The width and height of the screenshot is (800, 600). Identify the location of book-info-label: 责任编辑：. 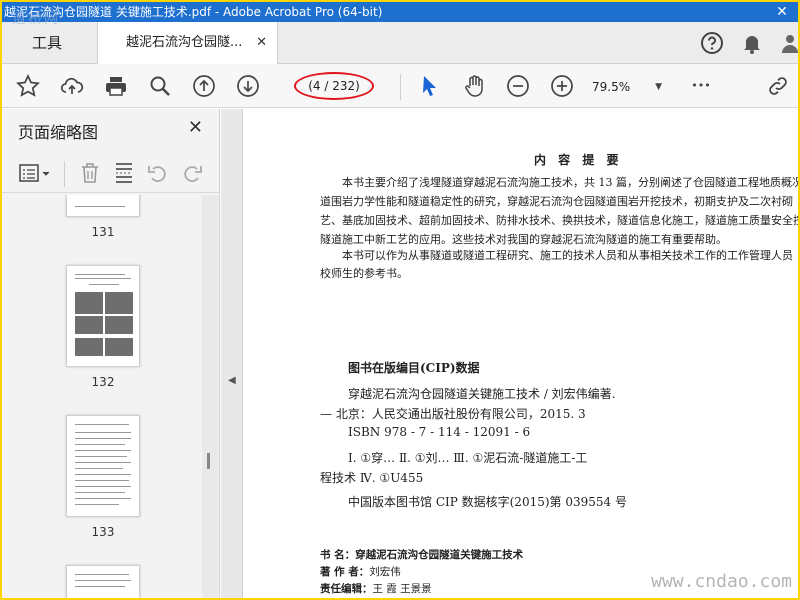
(346, 589).